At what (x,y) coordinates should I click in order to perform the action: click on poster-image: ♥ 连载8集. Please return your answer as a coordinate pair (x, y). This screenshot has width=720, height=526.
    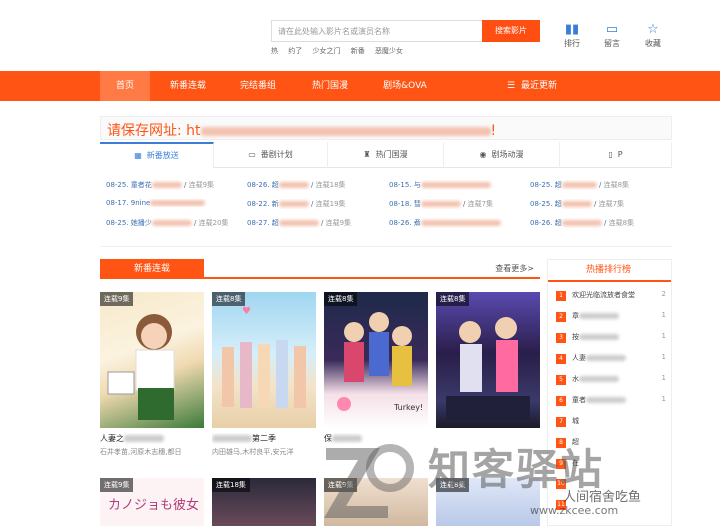
    Looking at the image, I should click on (264, 360).